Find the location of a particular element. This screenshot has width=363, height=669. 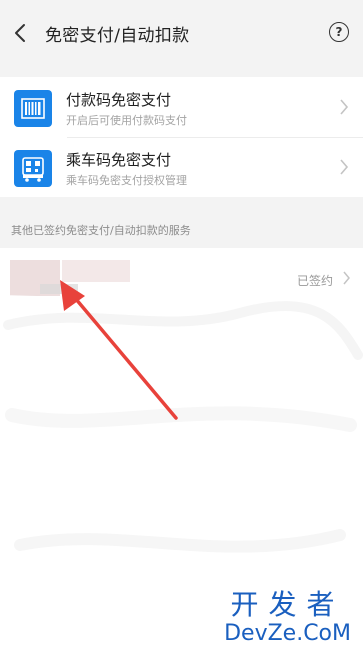

signed-status-label: 已签约 is located at coordinates (314, 281).